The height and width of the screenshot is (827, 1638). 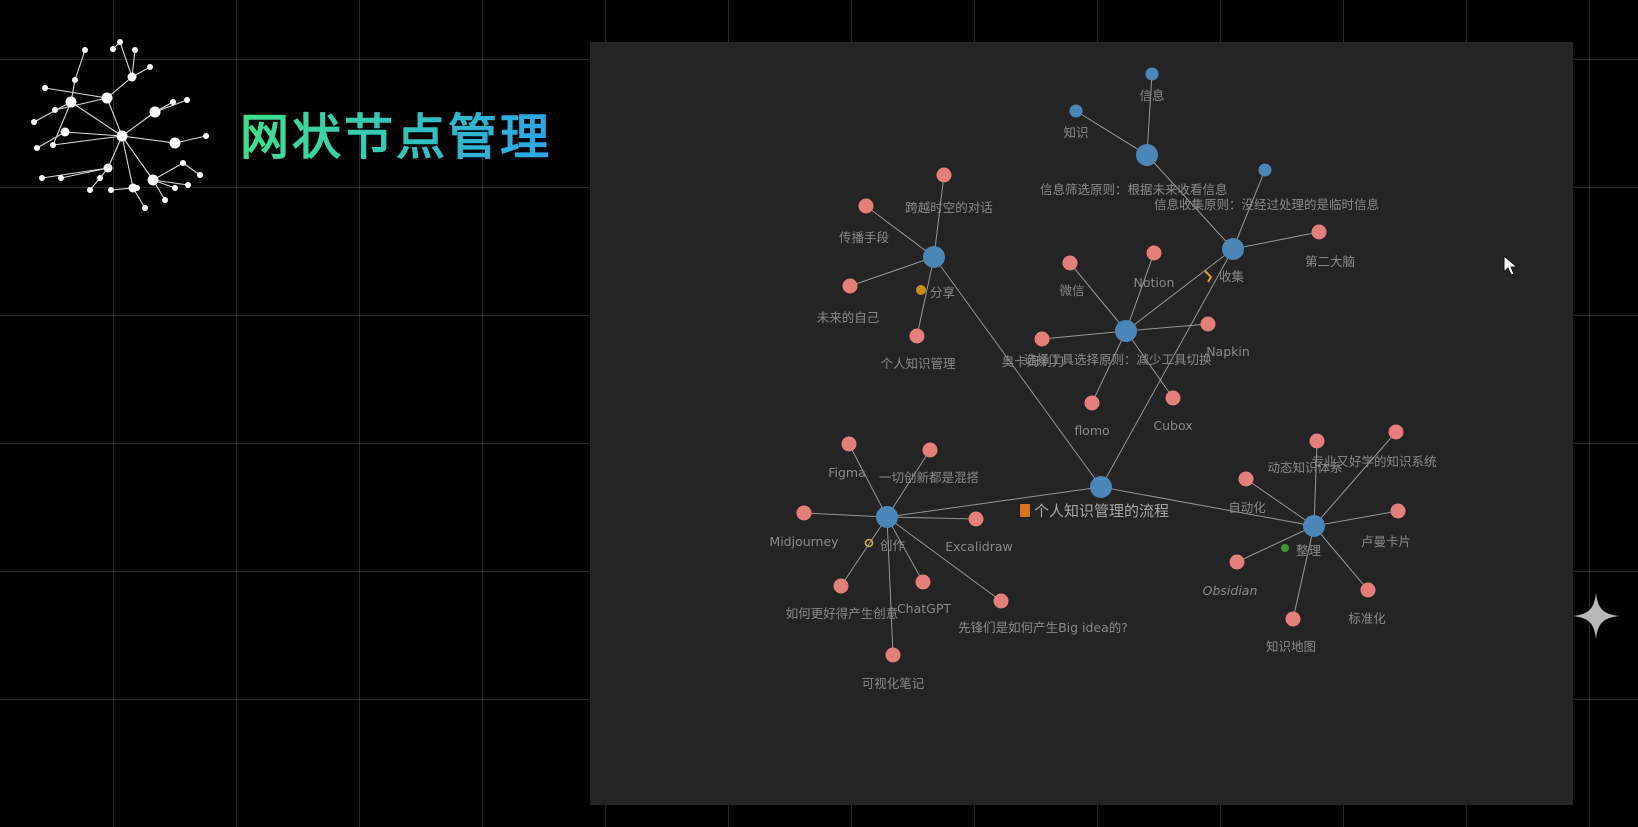 I want to click on graph-node-label: 卢曼卡片, so click(x=1386, y=541).